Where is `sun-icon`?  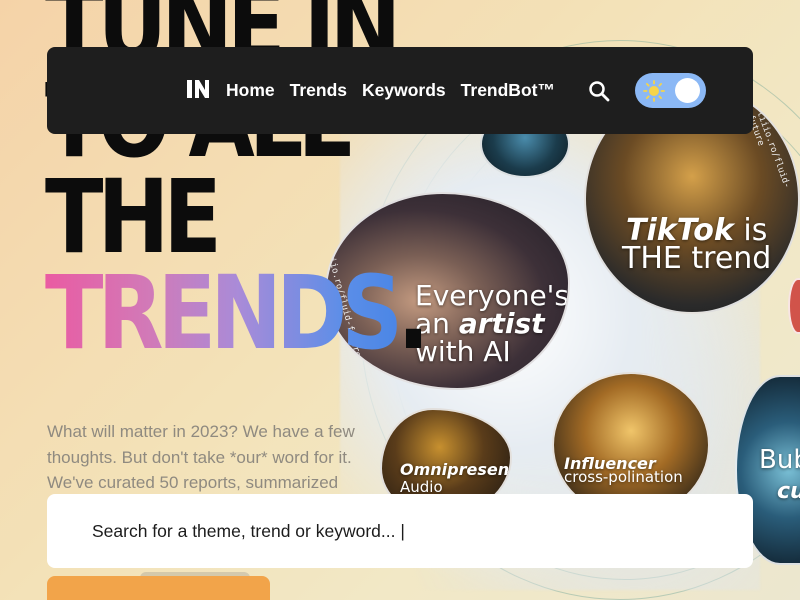
sun-icon is located at coordinates (654, 91).